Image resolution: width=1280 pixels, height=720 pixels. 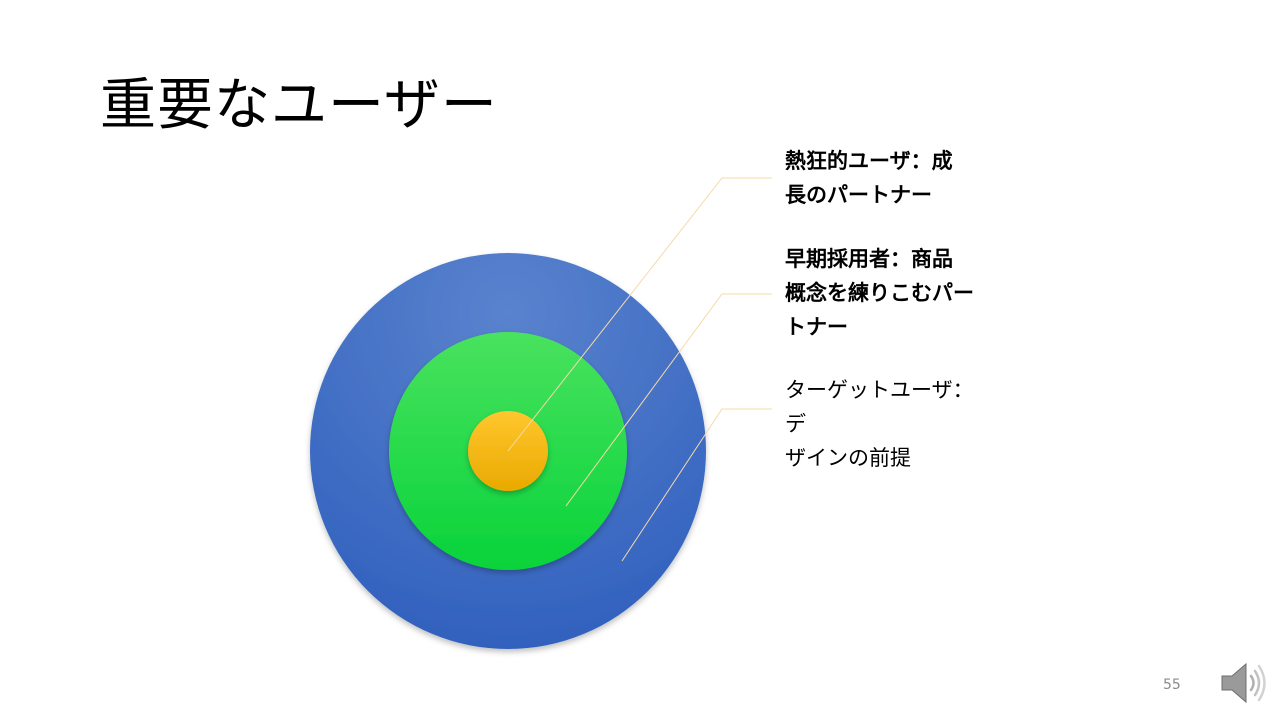 What do you see at coordinates (858, 195) in the screenshot?
I see `label-enthusiasts-line: 長のパートナー` at bounding box center [858, 195].